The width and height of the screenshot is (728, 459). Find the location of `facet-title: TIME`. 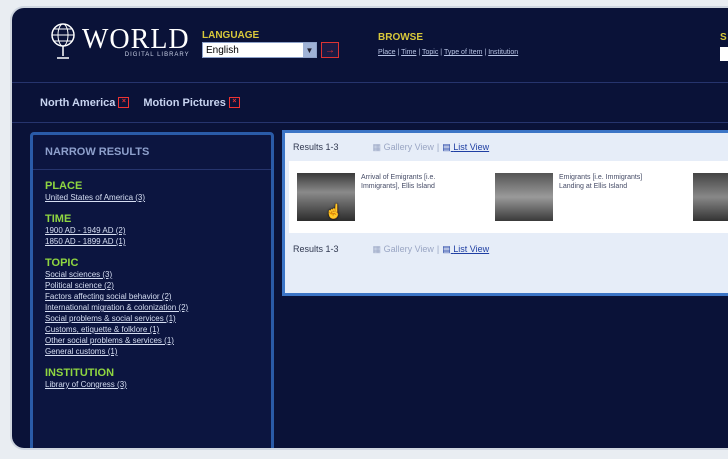

facet-title: TIME is located at coordinates (58, 219).